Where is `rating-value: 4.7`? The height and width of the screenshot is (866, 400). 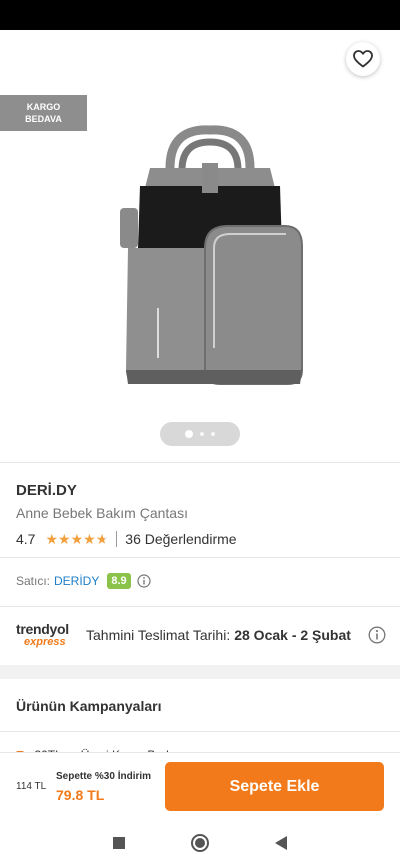
rating-value: 4.7 is located at coordinates (26, 539).